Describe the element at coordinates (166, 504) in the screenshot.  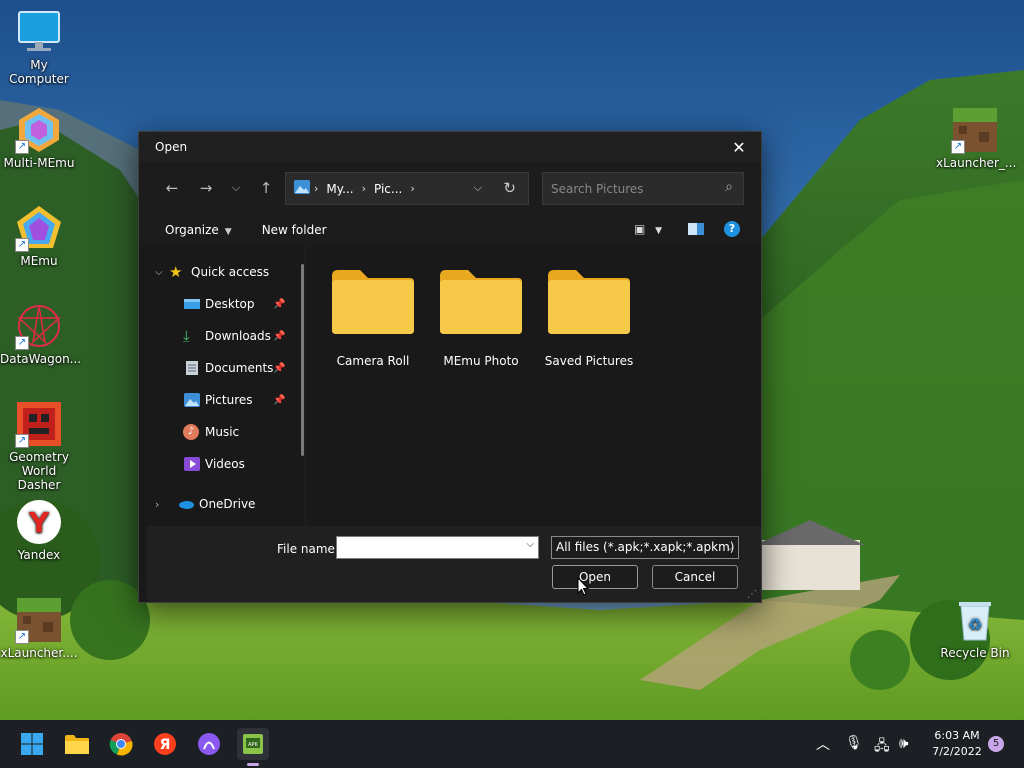
I see `chevron-right-icon: ›` at that location.